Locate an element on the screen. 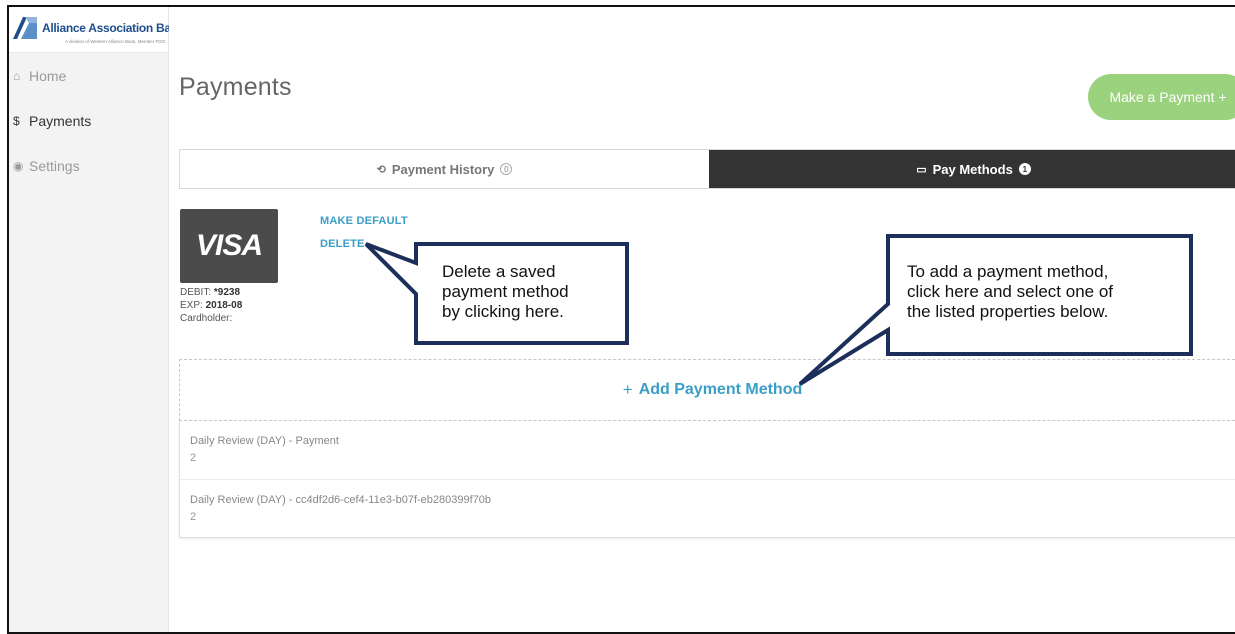 Image resolution: width=1235 pixels, height=634 pixels. user-circle-icon: ◉ is located at coordinates (18, 165).